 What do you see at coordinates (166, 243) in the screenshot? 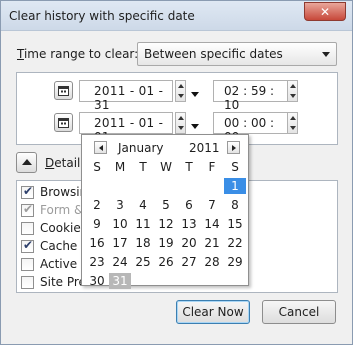
I see `calendar-day: 19` at bounding box center [166, 243].